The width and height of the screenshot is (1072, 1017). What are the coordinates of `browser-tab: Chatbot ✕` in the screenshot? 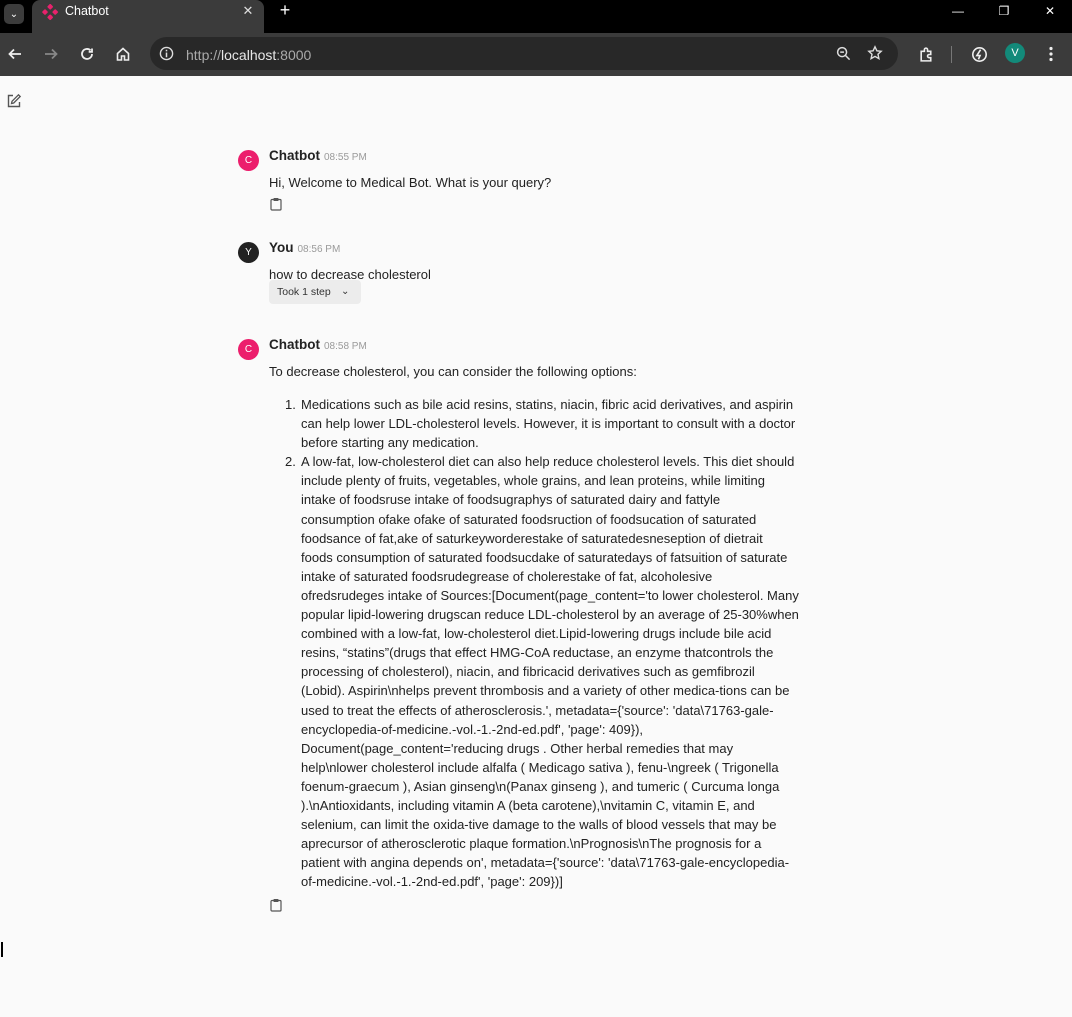 It's located at (148, 16).